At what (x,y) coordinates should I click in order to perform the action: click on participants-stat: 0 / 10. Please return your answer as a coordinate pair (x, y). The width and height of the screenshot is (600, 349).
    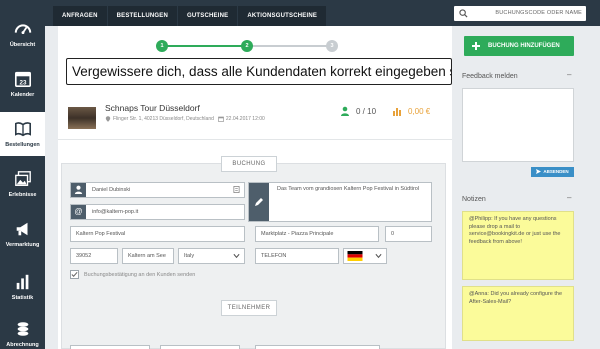
    Looking at the image, I should click on (358, 111).